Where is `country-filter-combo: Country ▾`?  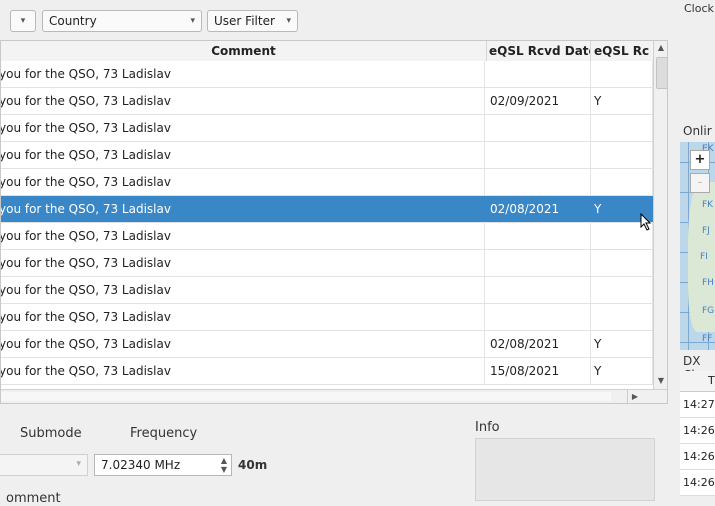
country-filter-combo: Country ▾ is located at coordinates (122, 21).